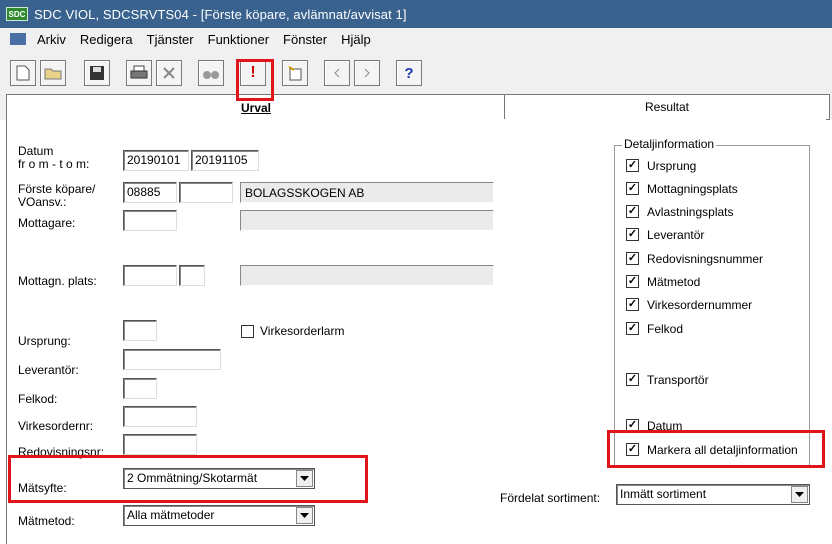  What do you see at coordinates (51, 39) in the screenshot?
I see `menu-arkiv: Arkiv` at bounding box center [51, 39].